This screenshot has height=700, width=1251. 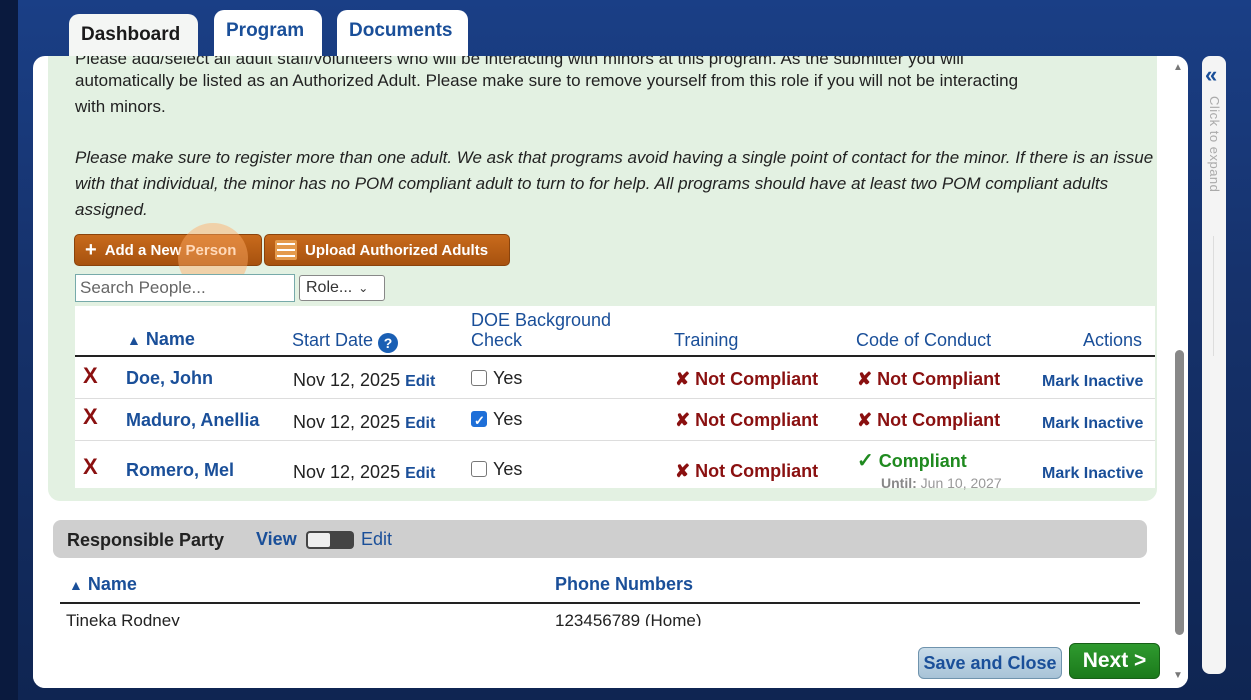 I want to click on checkmark-icon: ✓, so click(x=865, y=461).